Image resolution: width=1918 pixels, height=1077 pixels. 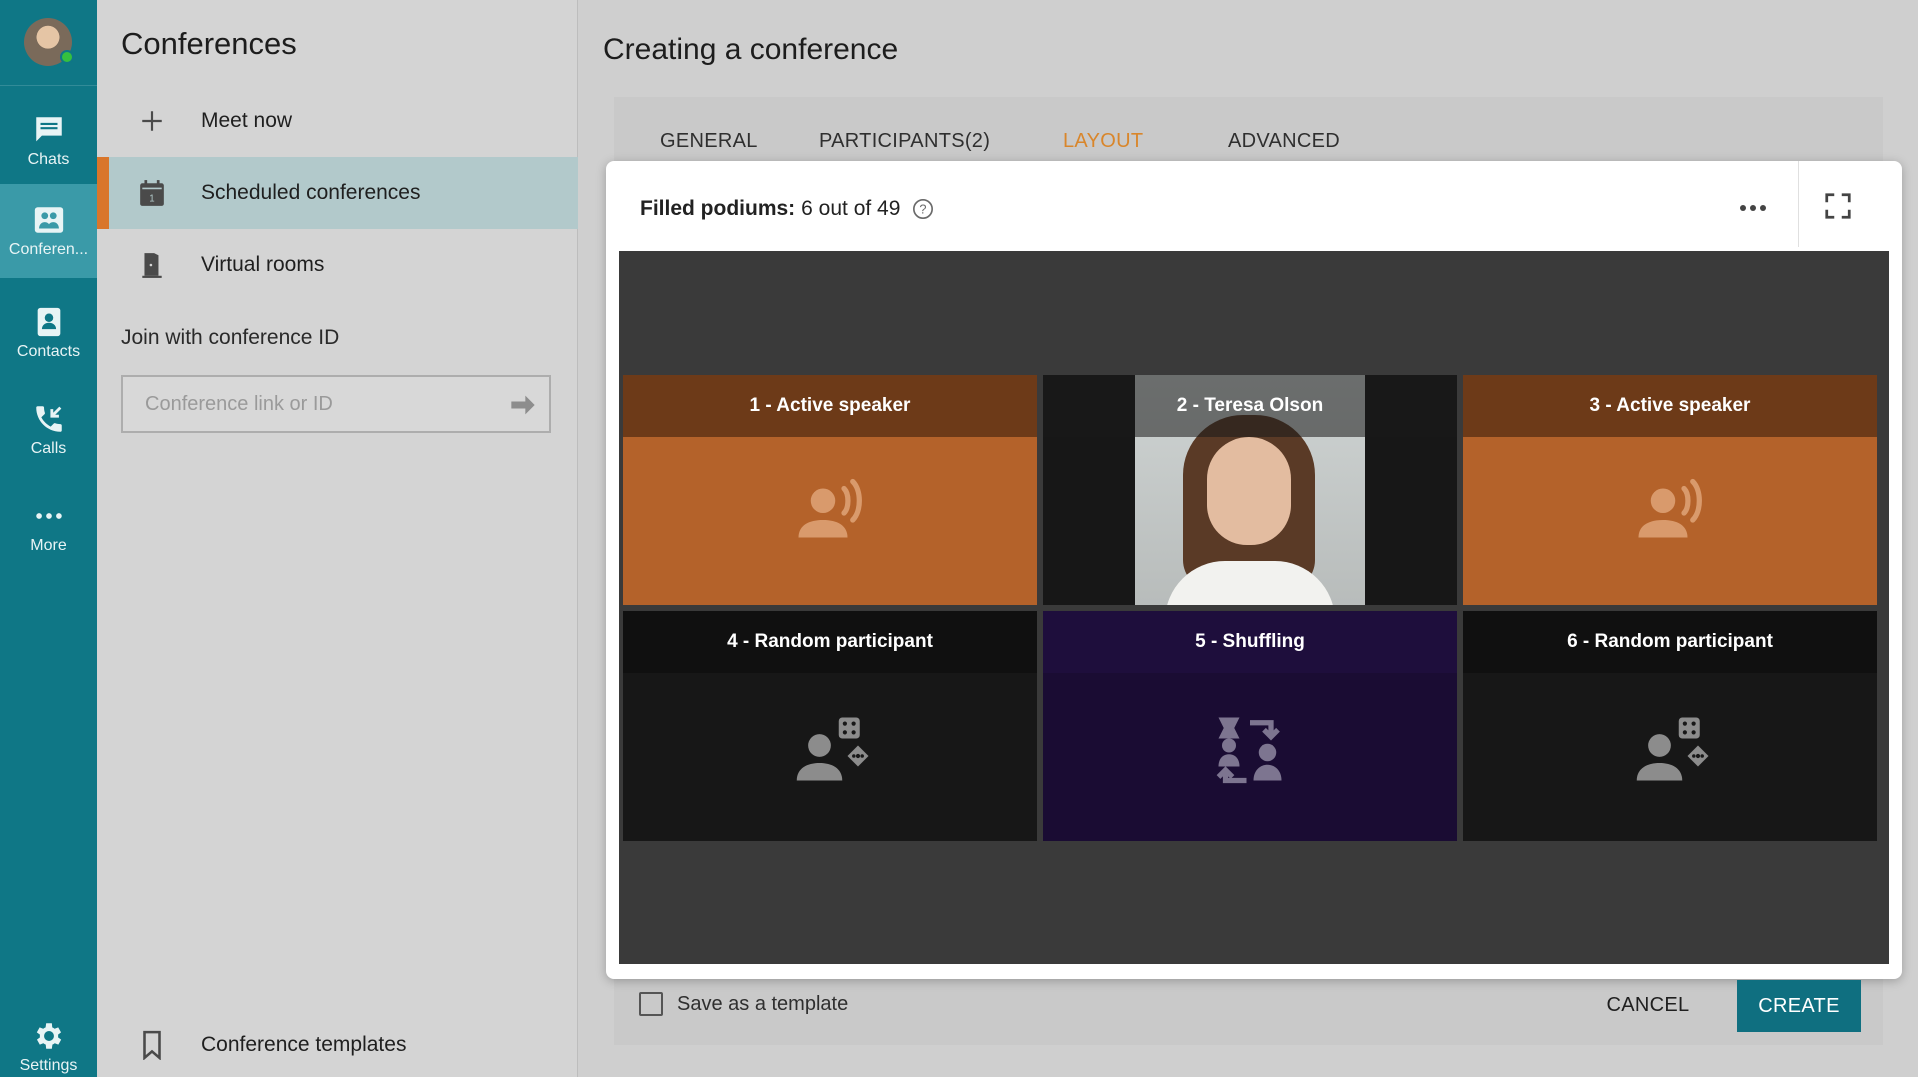 I want to click on chat-icon, so click(x=48, y=129).